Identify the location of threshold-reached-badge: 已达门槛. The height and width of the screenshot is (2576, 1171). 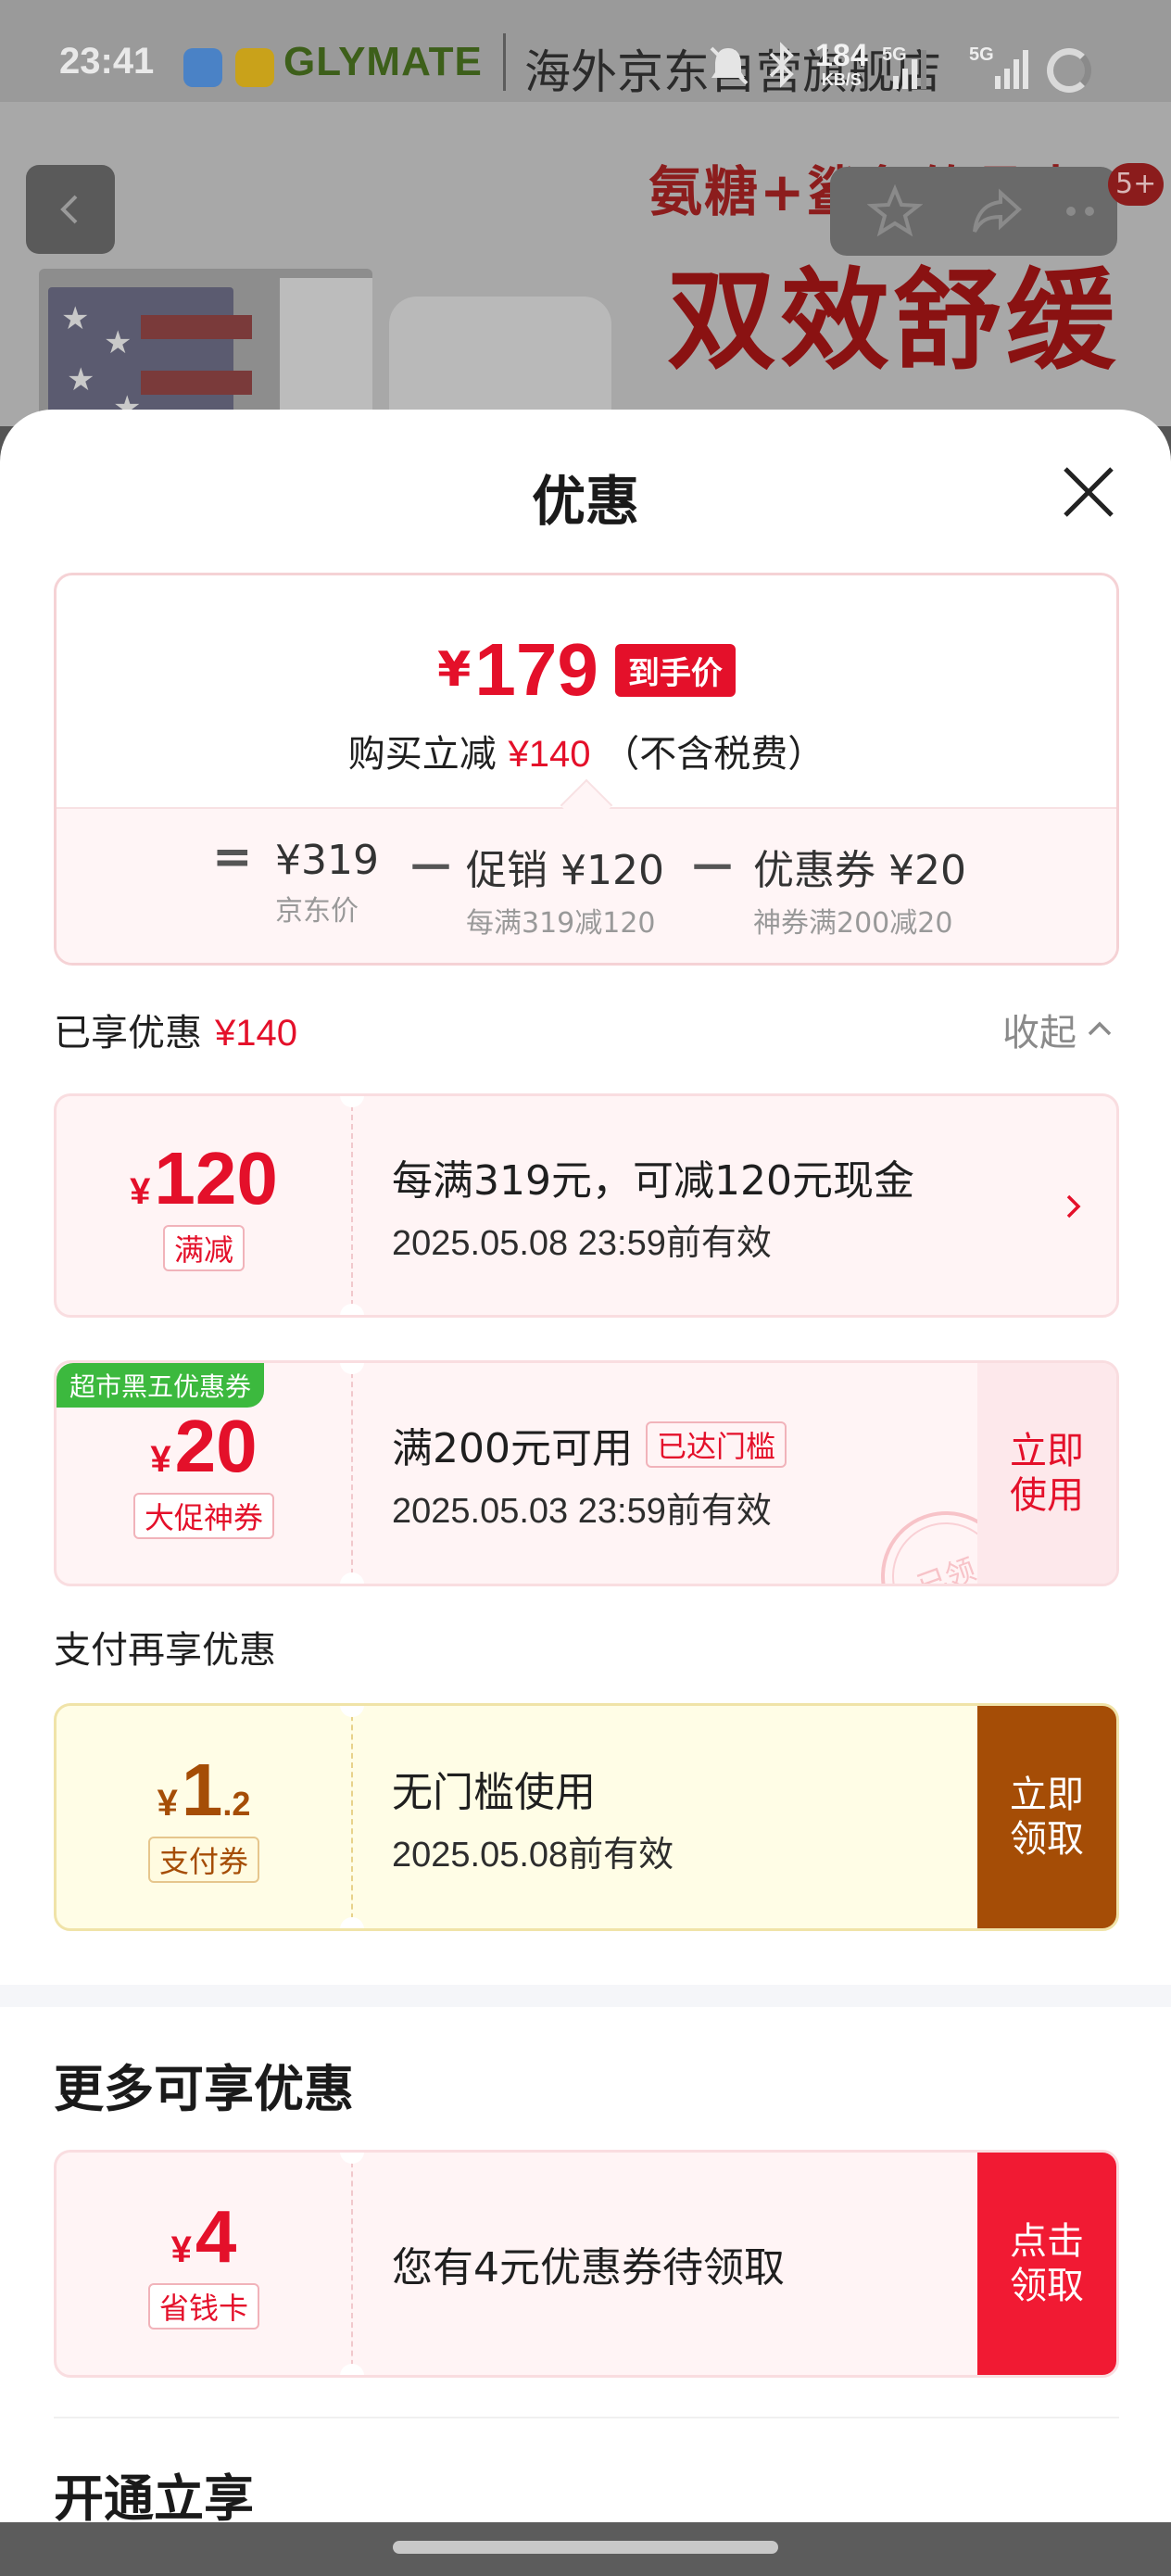
(716, 1444).